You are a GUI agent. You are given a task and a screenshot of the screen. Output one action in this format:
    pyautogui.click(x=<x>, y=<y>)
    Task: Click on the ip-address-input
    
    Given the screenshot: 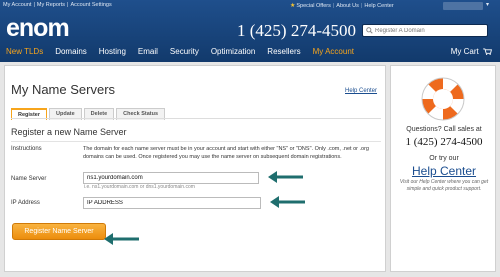 What is the action you would take?
    pyautogui.click(x=172, y=203)
    